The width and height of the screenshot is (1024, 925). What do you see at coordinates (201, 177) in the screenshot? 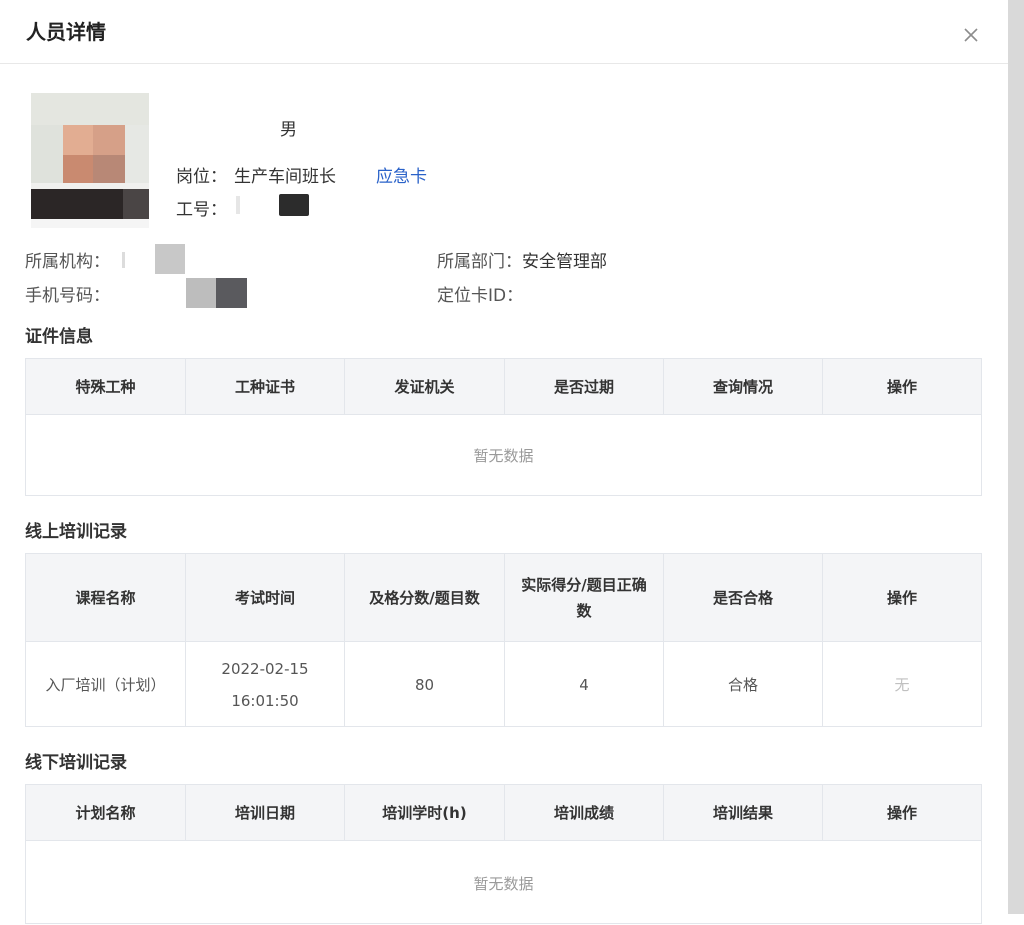
I see `position-label: 岗位：` at bounding box center [201, 177].